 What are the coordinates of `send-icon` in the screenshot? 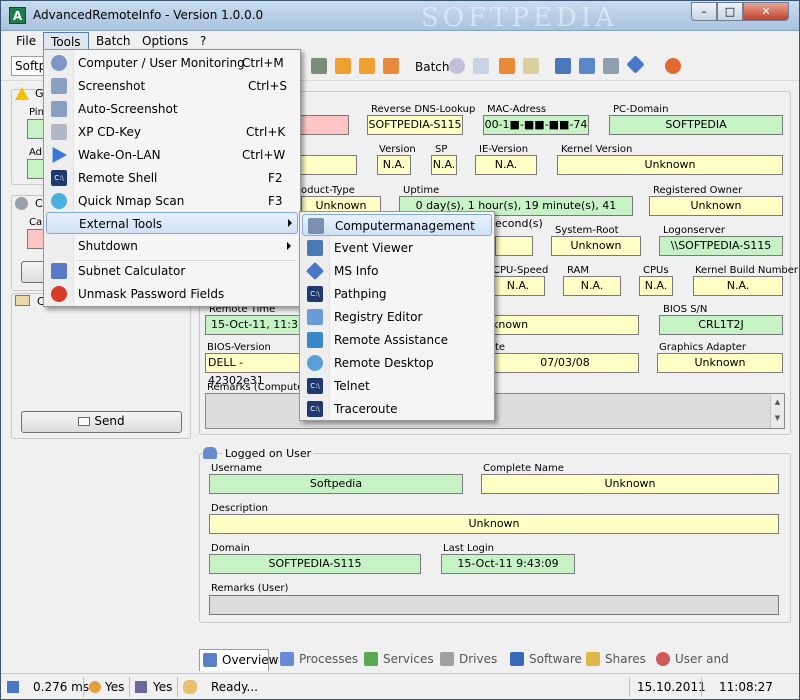 It's located at (84, 421).